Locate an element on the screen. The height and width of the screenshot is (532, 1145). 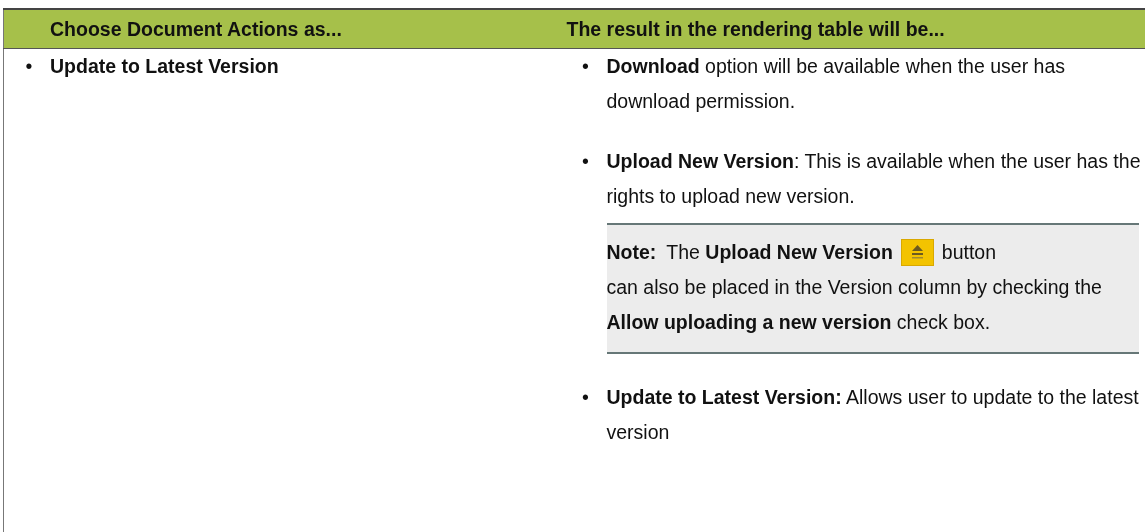
note-text: The Upload New Version is located at coordinates (779, 252).